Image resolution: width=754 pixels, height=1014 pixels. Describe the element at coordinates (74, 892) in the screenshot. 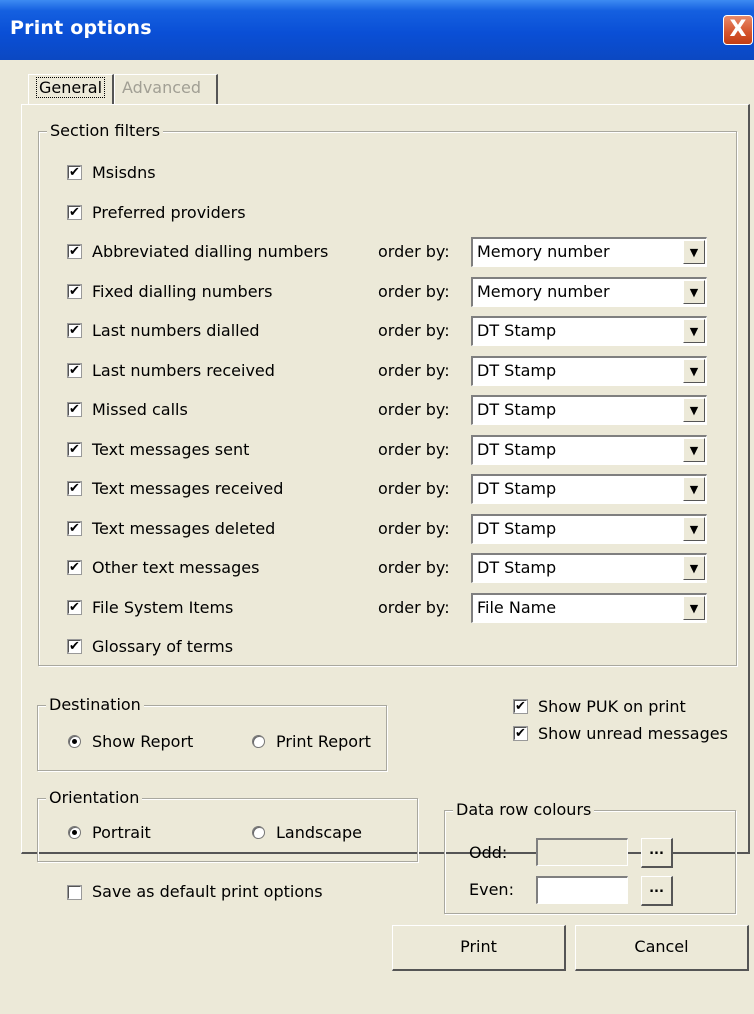

I see `save-default-checkbox` at that location.